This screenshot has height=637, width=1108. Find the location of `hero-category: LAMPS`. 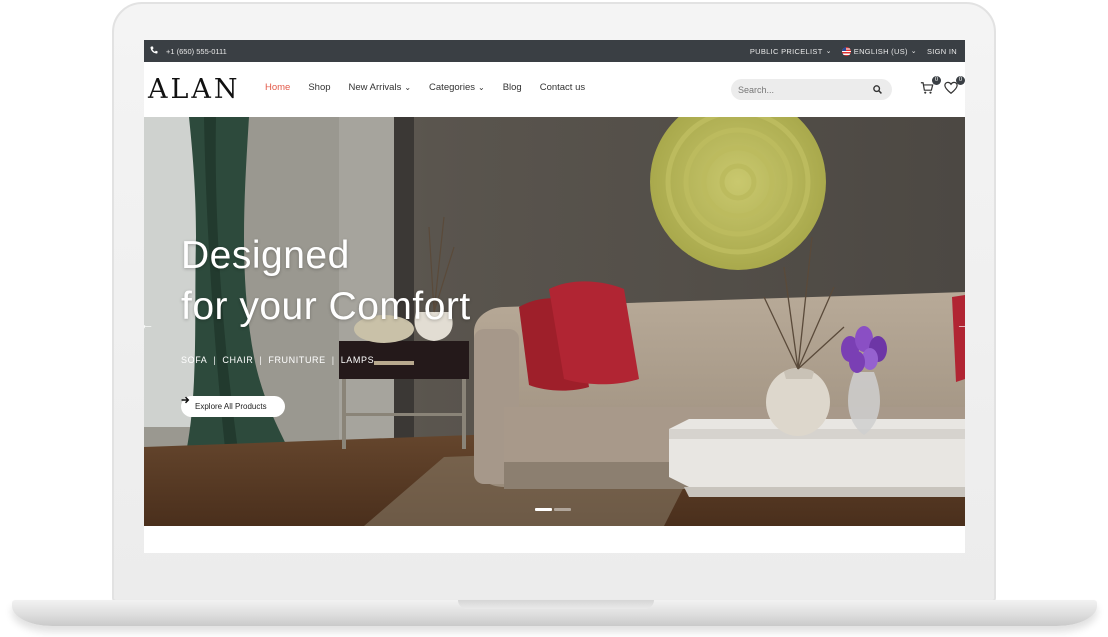

hero-category: LAMPS is located at coordinates (358, 360).